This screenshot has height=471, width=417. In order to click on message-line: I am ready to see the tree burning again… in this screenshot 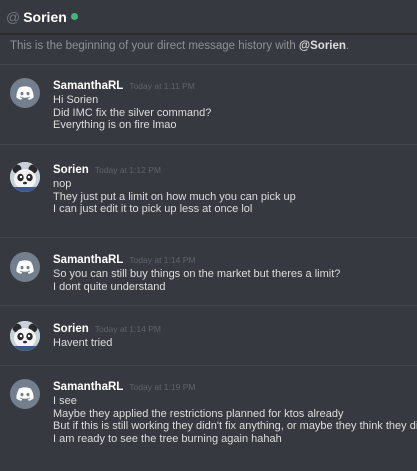, I will do `click(167, 438)`.